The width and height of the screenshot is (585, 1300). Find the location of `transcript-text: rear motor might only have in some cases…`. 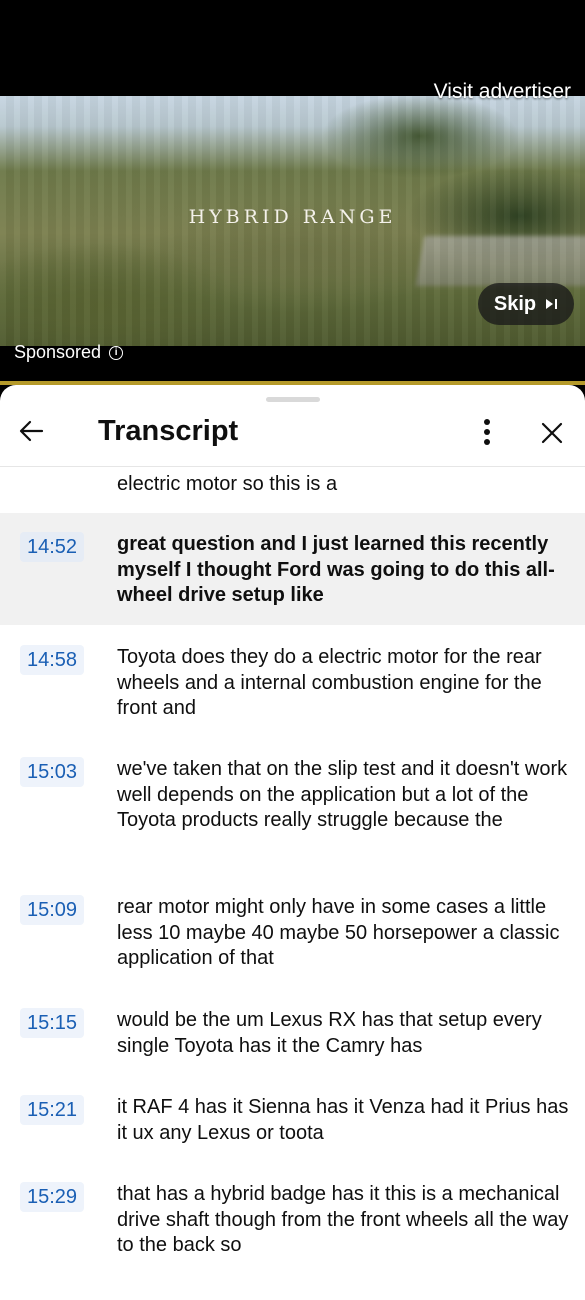

transcript-text: rear motor might only have in some cases… is located at coordinates (338, 932).